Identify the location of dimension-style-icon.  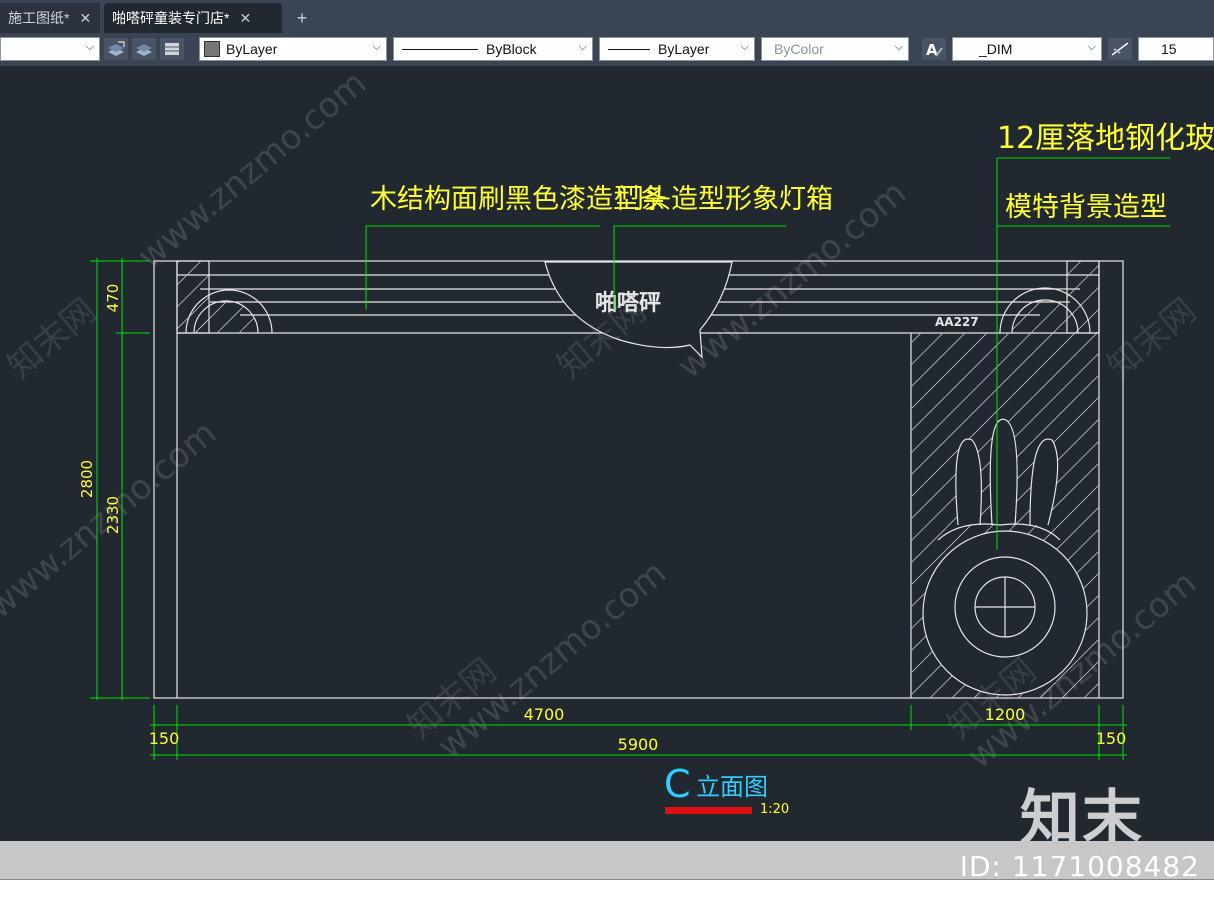
(1120, 49).